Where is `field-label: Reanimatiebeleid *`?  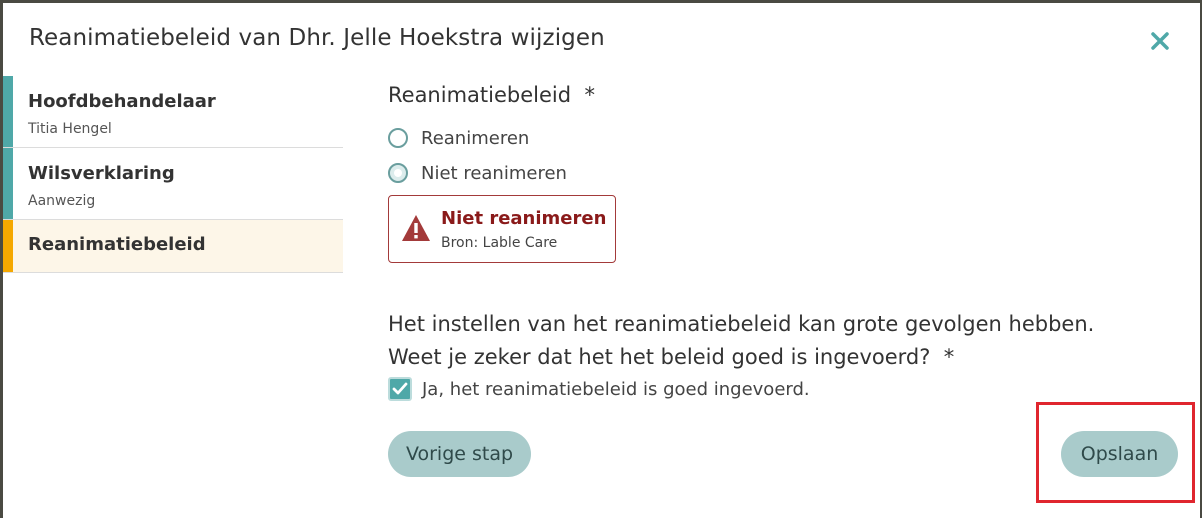
field-label: Reanimatiebeleid * is located at coordinates (788, 95).